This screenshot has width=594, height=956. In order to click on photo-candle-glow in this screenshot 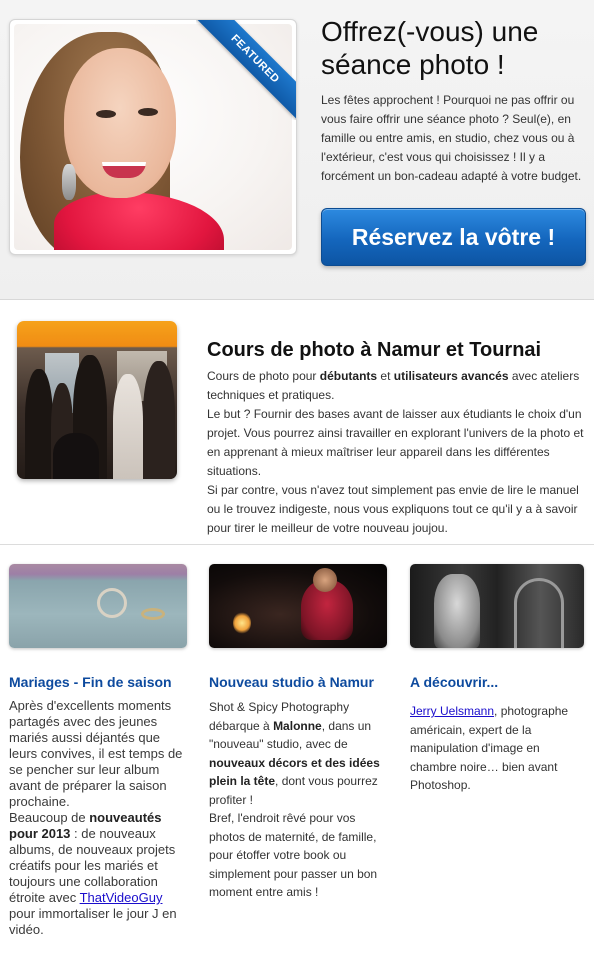, I will do `click(242, 623)`.